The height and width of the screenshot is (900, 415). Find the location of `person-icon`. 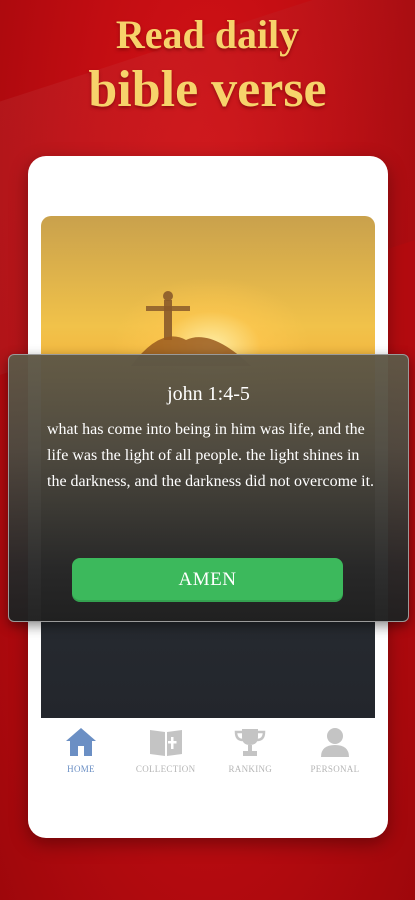

person-icon is located at coordinates (334, 742).